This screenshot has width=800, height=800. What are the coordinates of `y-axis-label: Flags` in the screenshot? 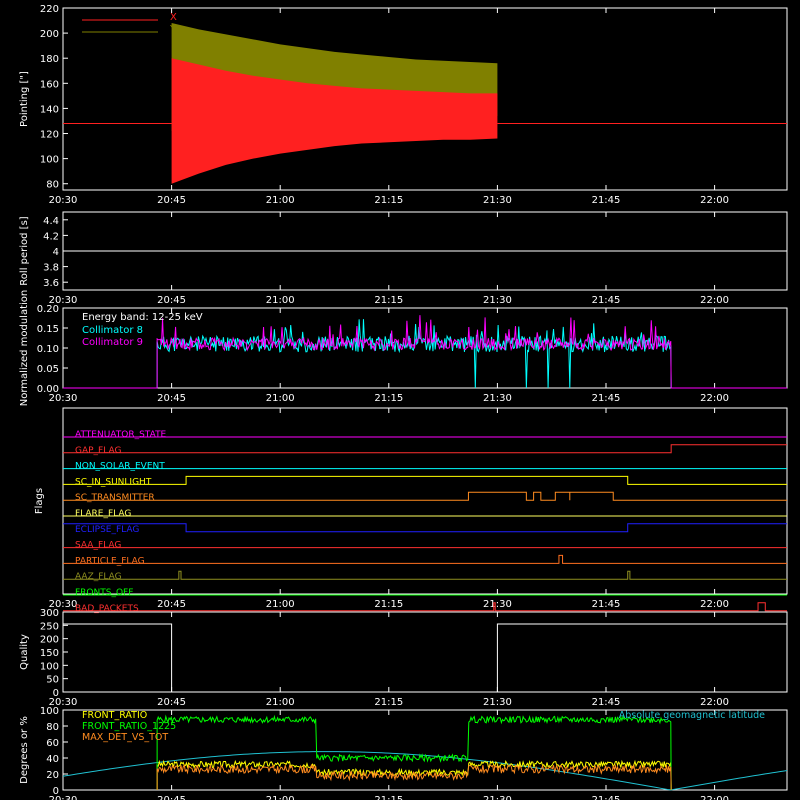 It's located at (39, 501).